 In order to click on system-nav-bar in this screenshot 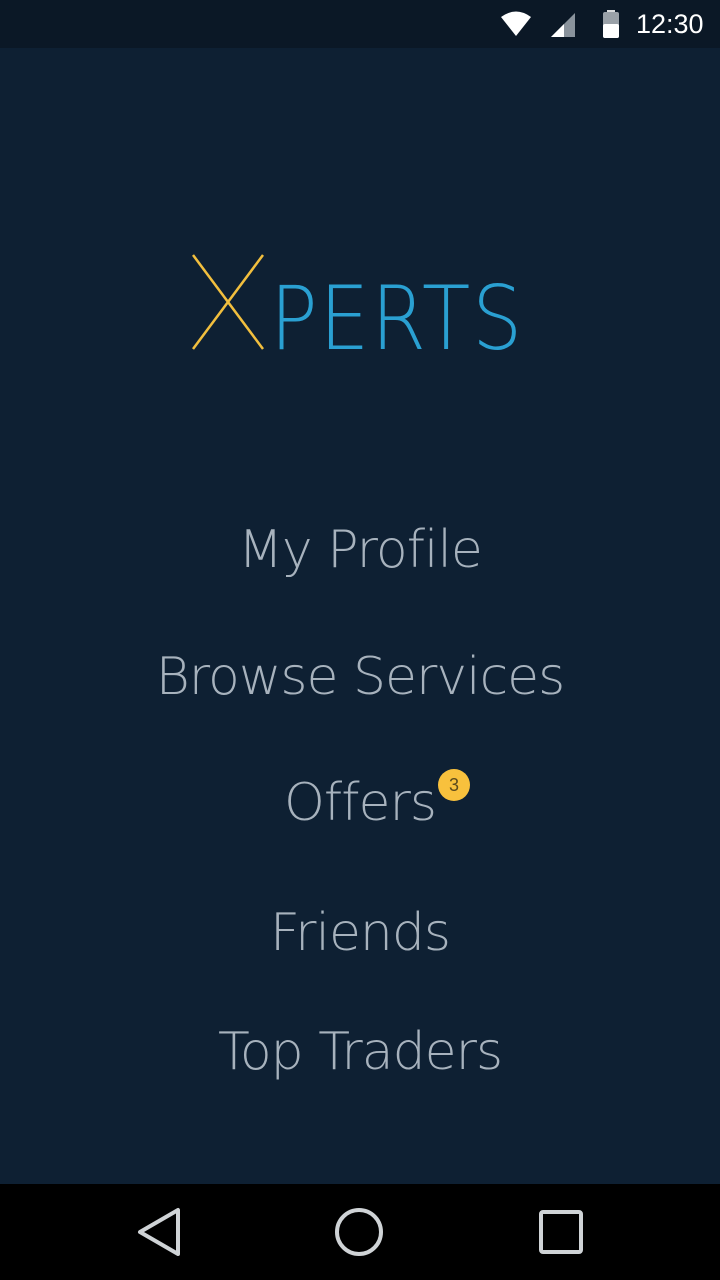, I will do `click(360, 1232)`.